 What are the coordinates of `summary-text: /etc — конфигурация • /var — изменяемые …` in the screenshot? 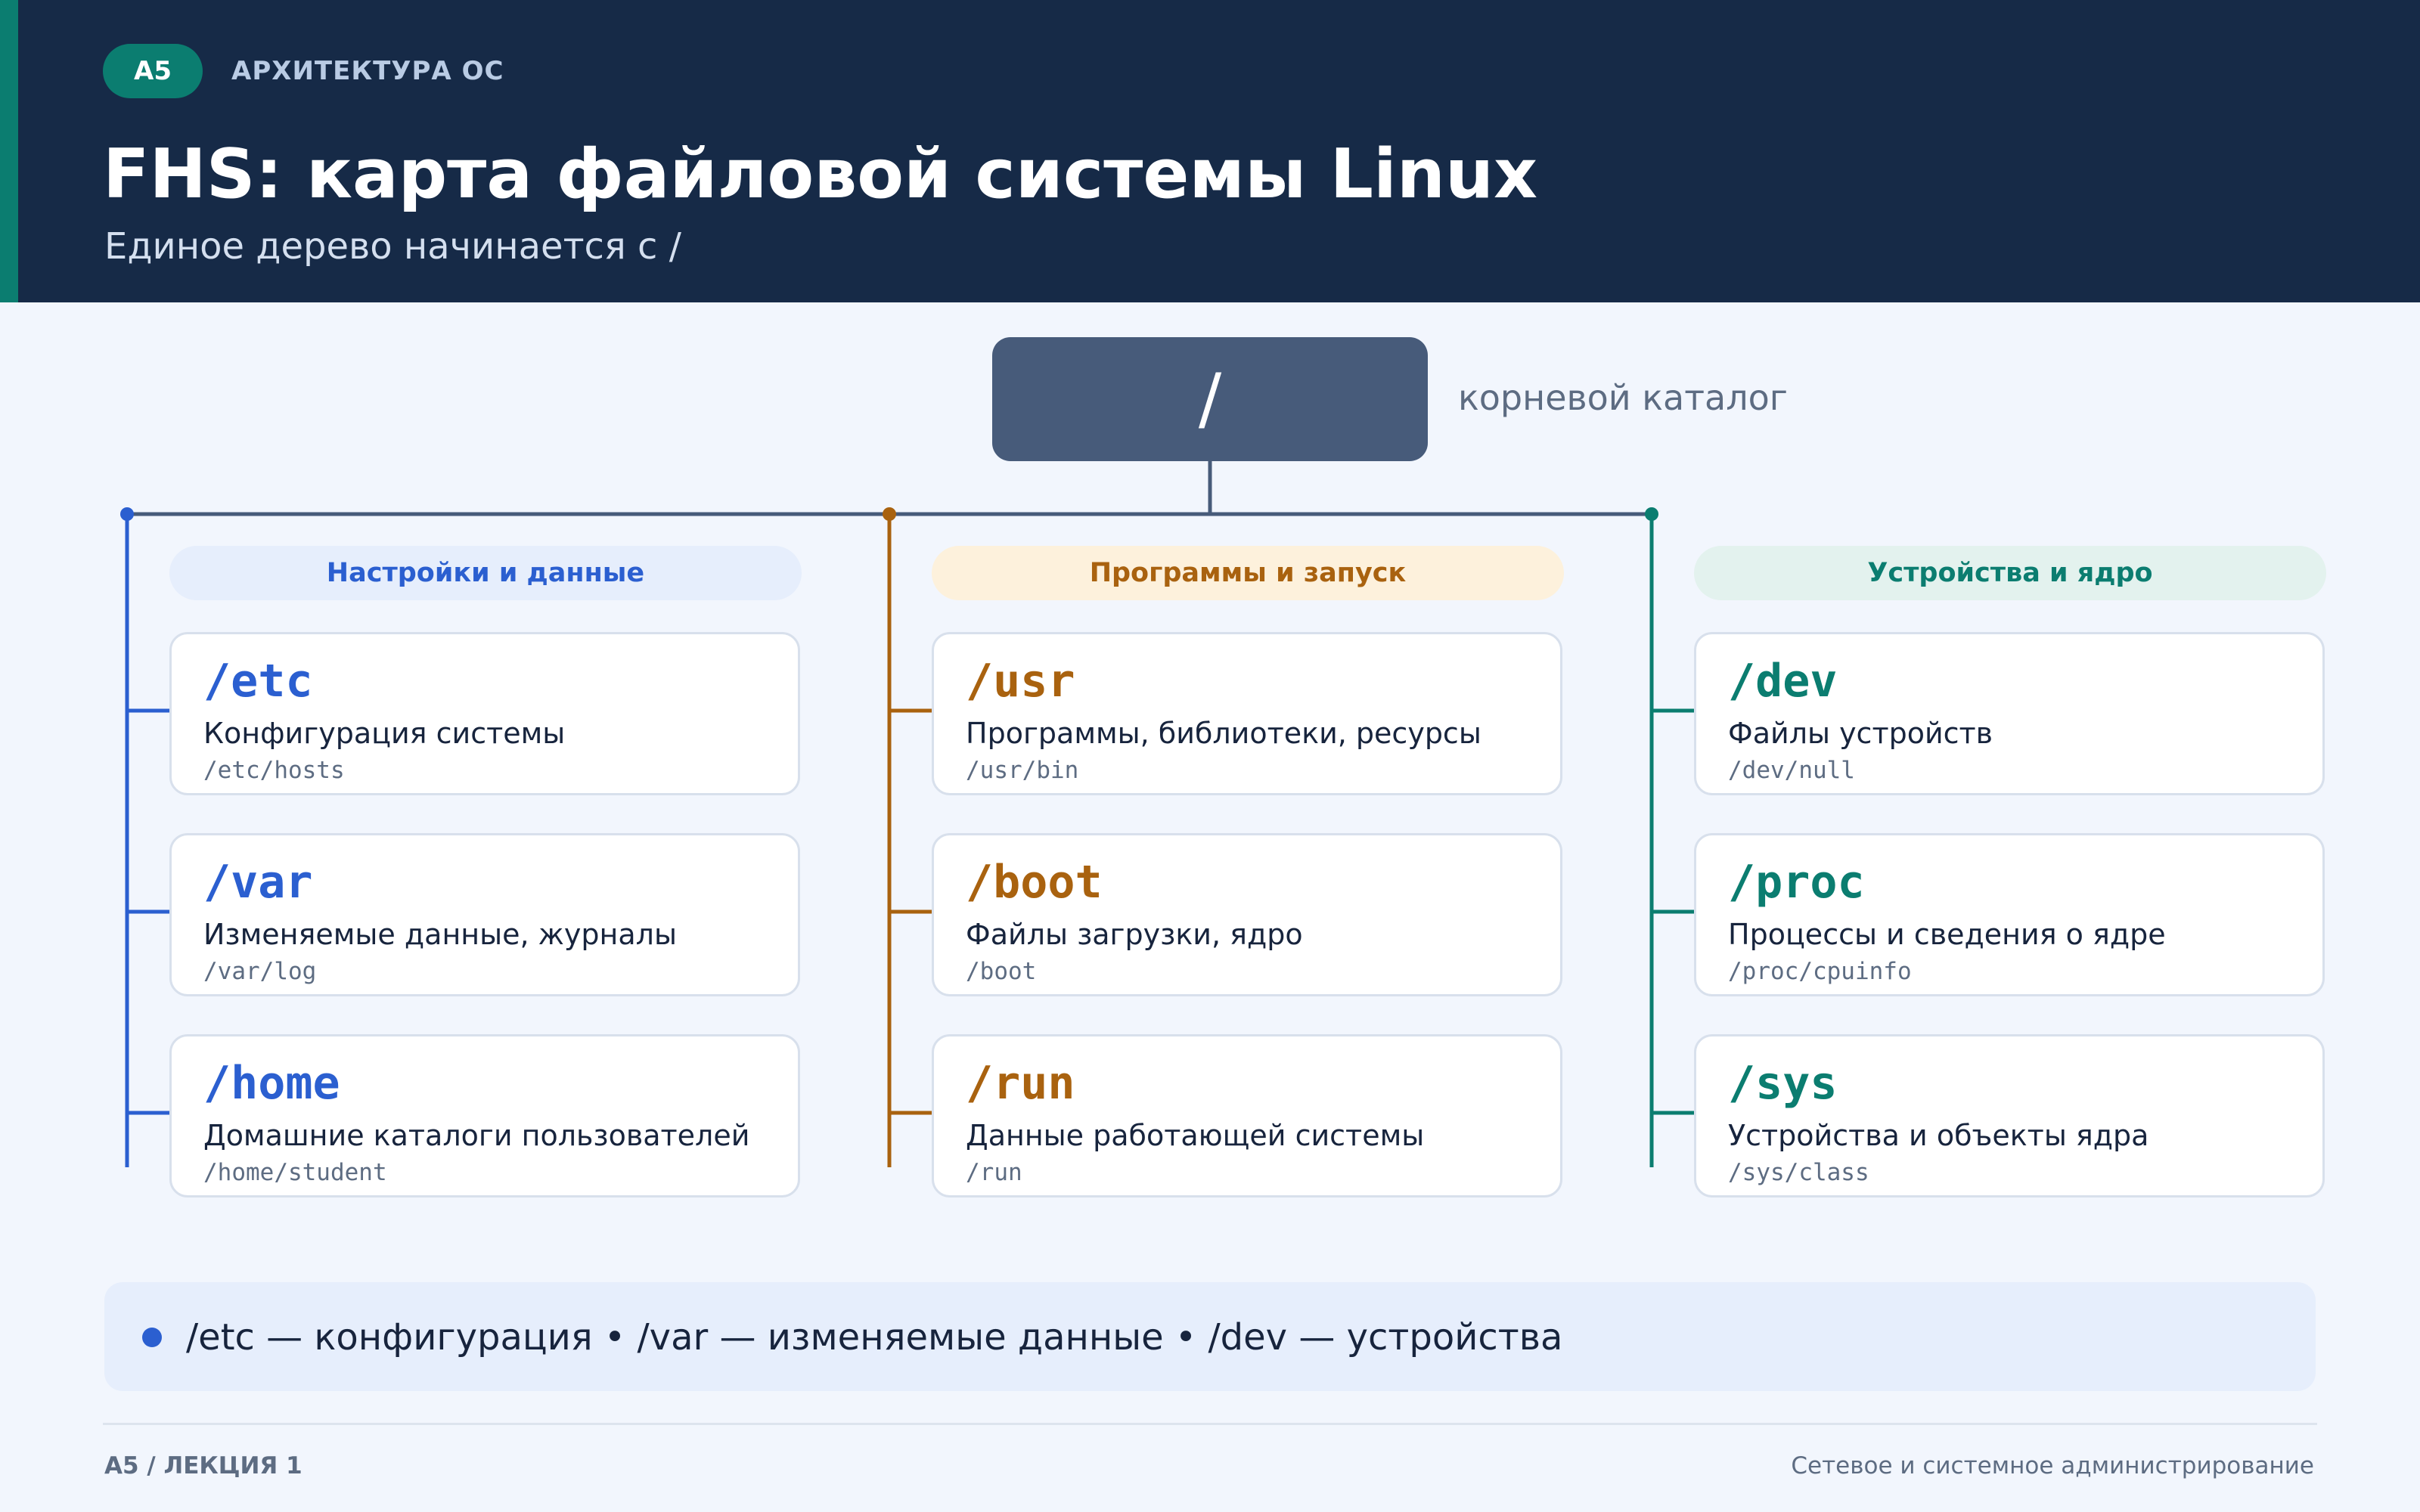 It's located at (875, 1337).